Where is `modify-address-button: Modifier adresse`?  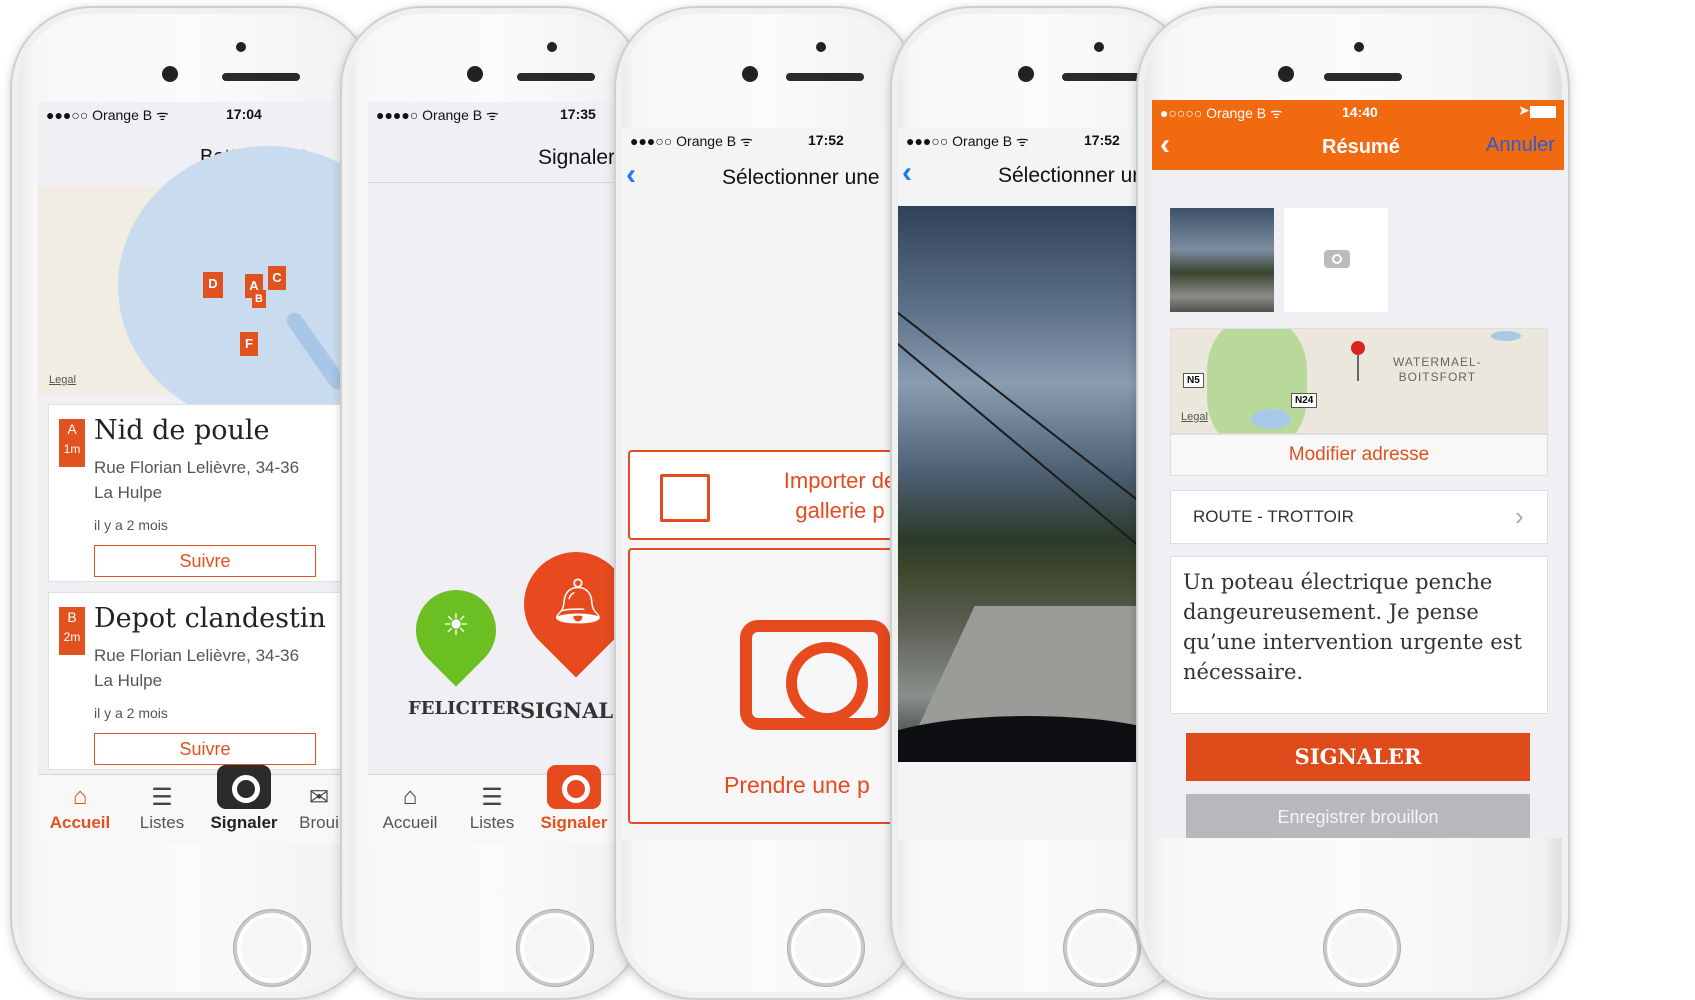
modify-address-button: Modifier adresse is located at coordinates (1359, 455).